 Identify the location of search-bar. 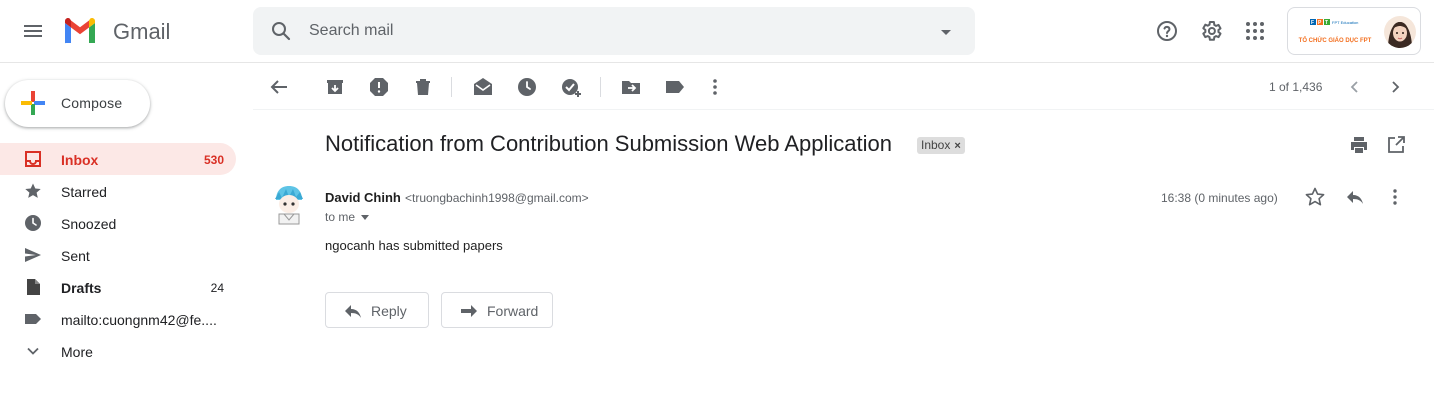
(614, 31).